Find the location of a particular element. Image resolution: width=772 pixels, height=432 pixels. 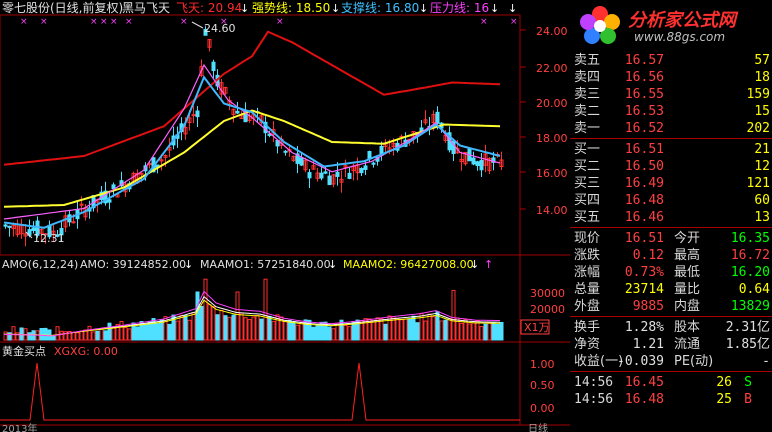

quote-row: 涨幅 0.73% 最低 16.20 is located at coordinates (671, 272).